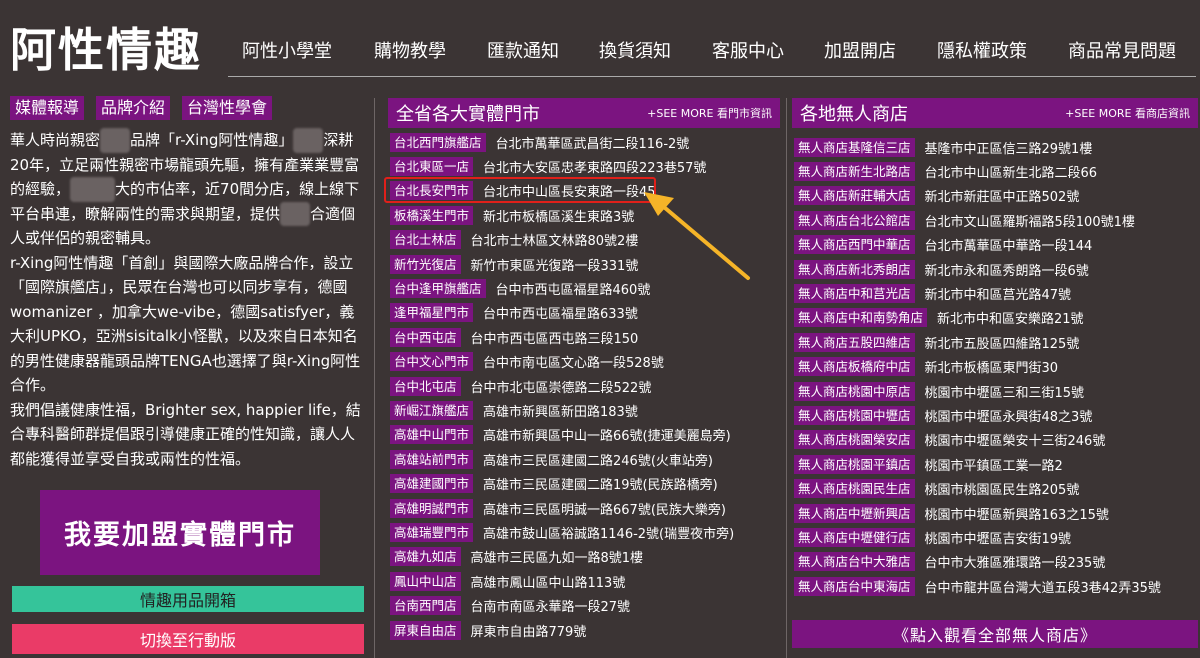  Describe the element at coordinates (854, 391) in the screenshot. I see `store-name-link: 無人商店桃園中原店` at that location.